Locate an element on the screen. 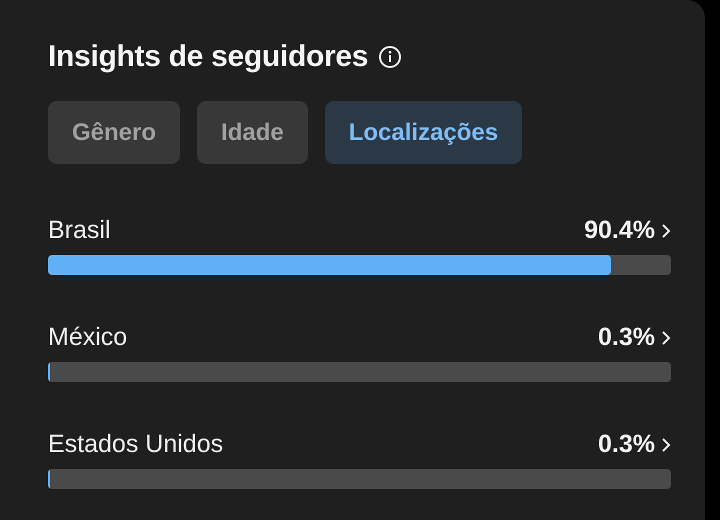 This screenshot has width=720, height=520. percentage: 90.4% is located at coordinates (619, 230).